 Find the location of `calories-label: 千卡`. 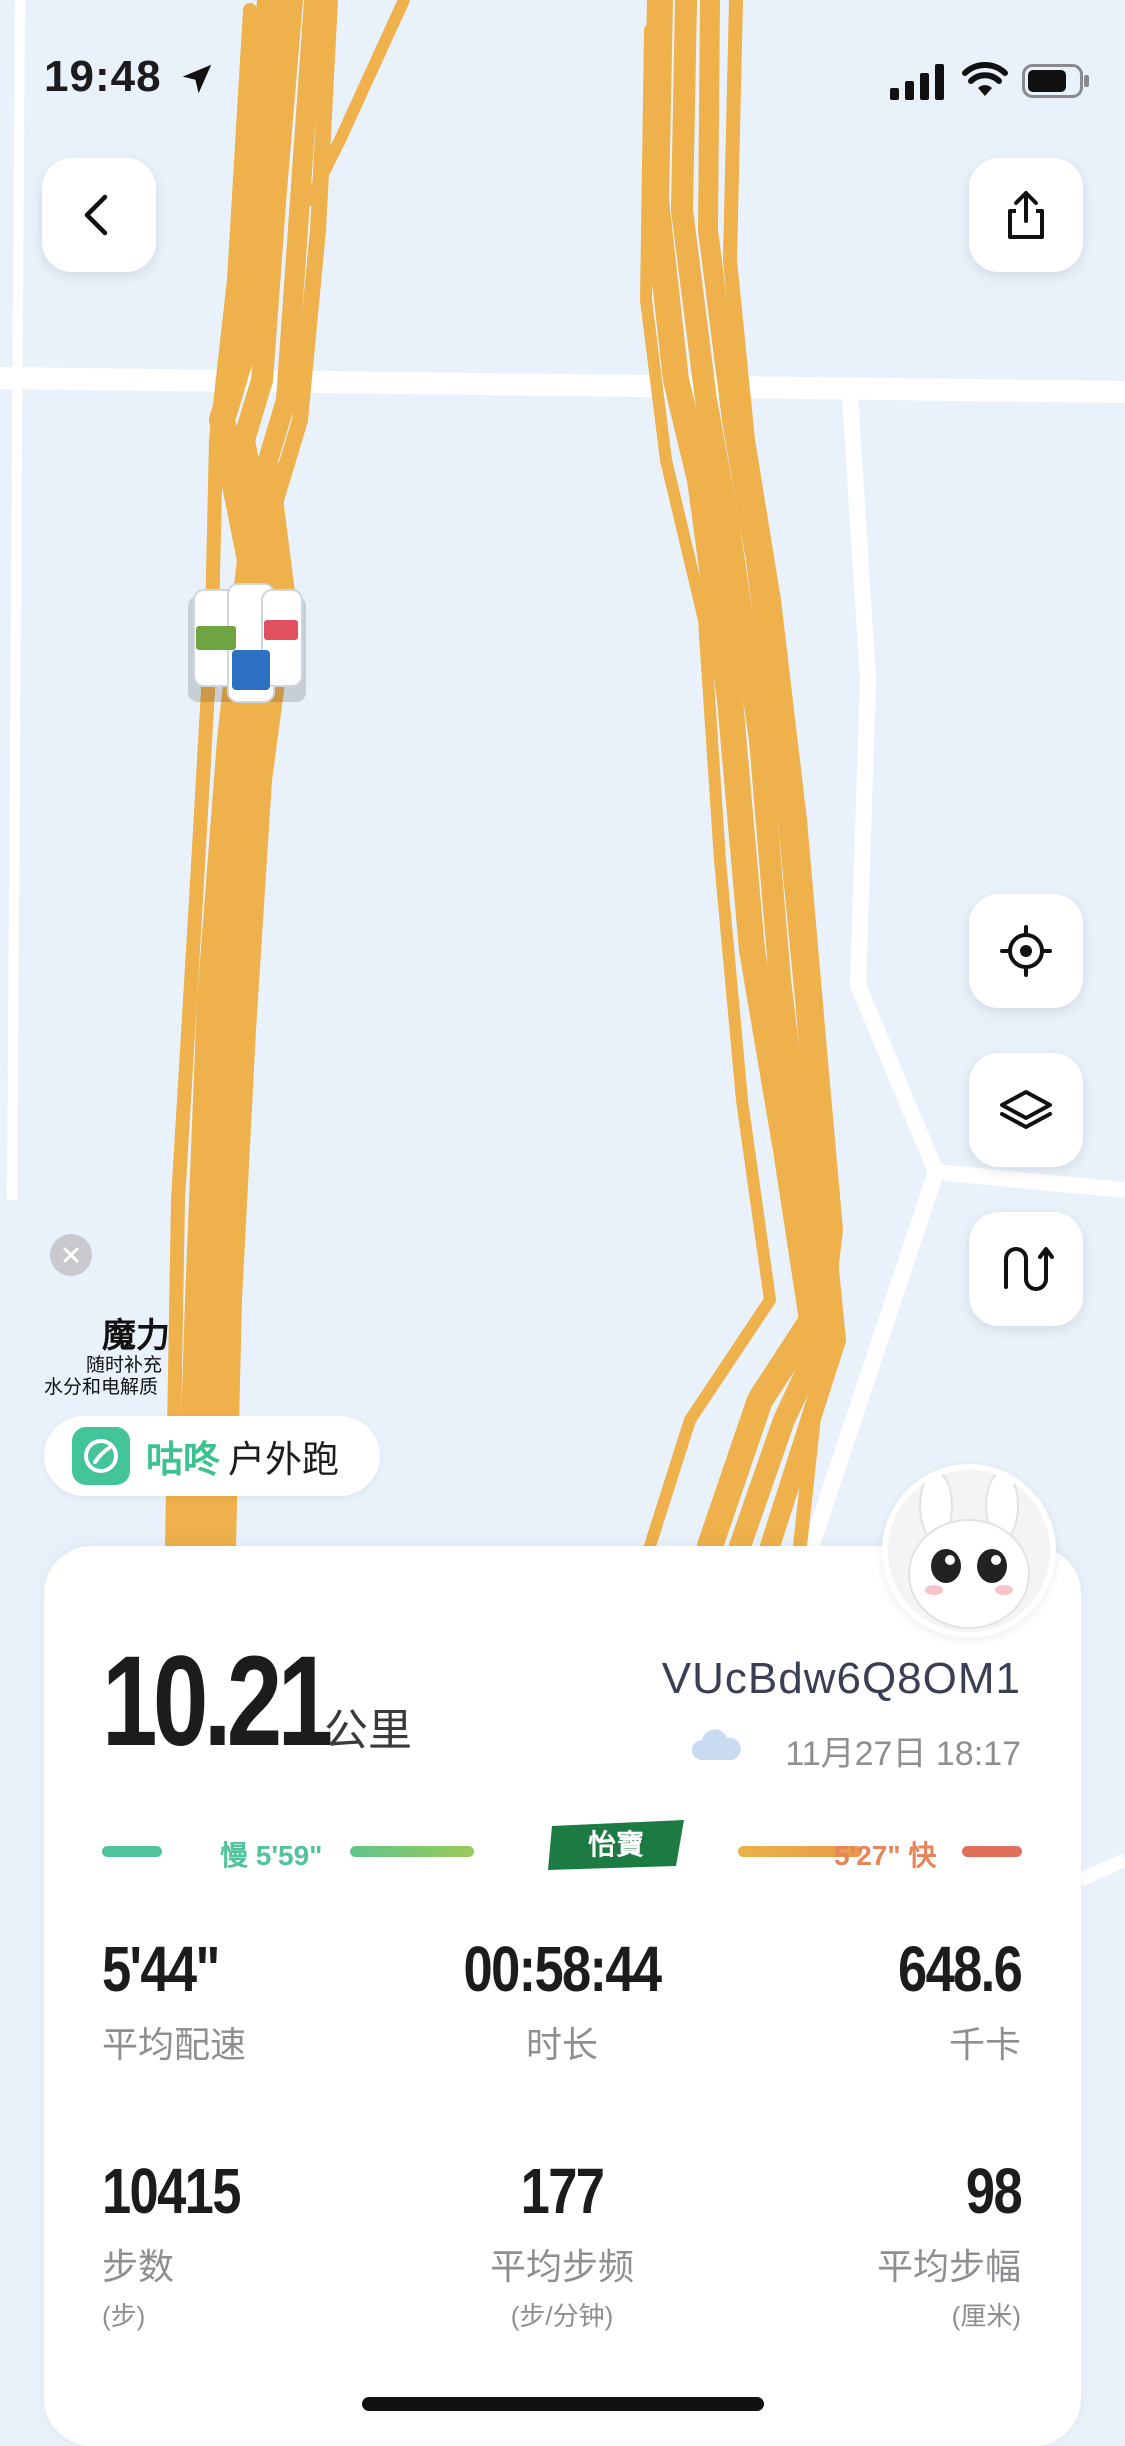

calories-label: 千卡 is located at coordinates (984, 2044).